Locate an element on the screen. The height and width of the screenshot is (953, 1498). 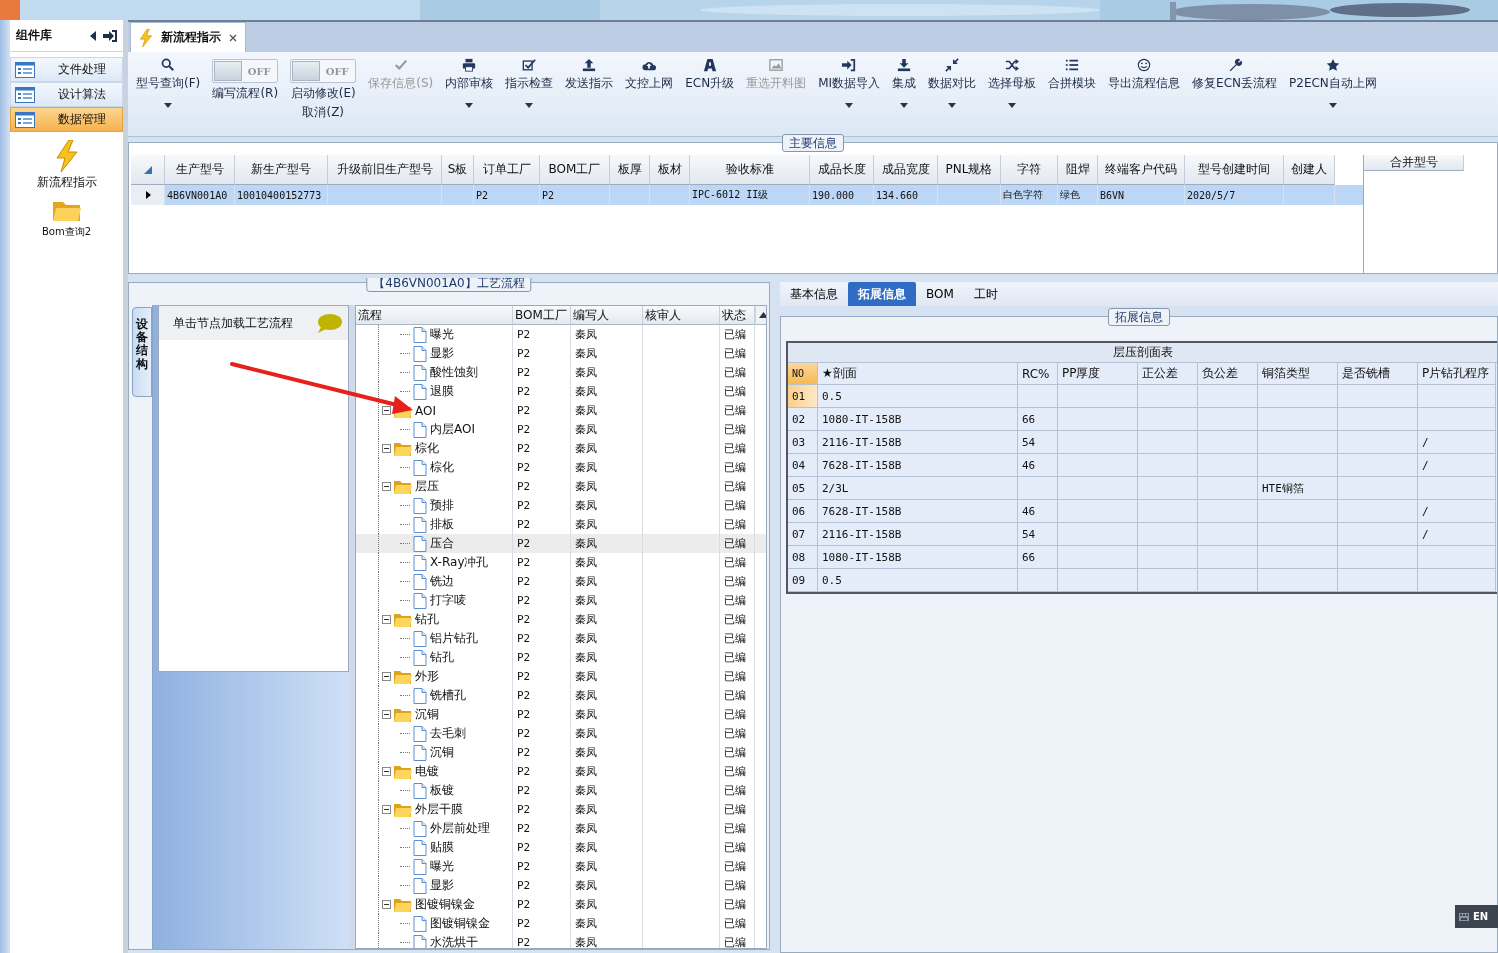
column-header: 编写人 is located at coordinates (607, 315).